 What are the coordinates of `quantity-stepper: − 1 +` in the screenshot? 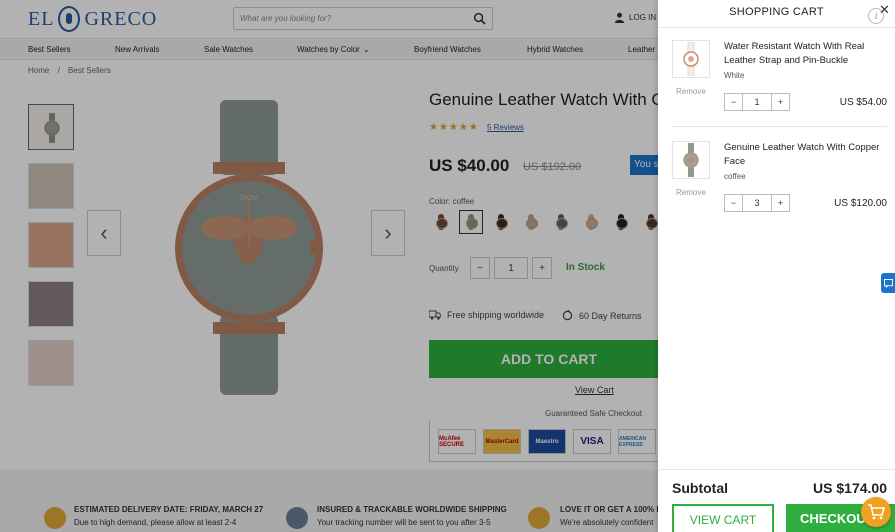 It's located at (757, 102).